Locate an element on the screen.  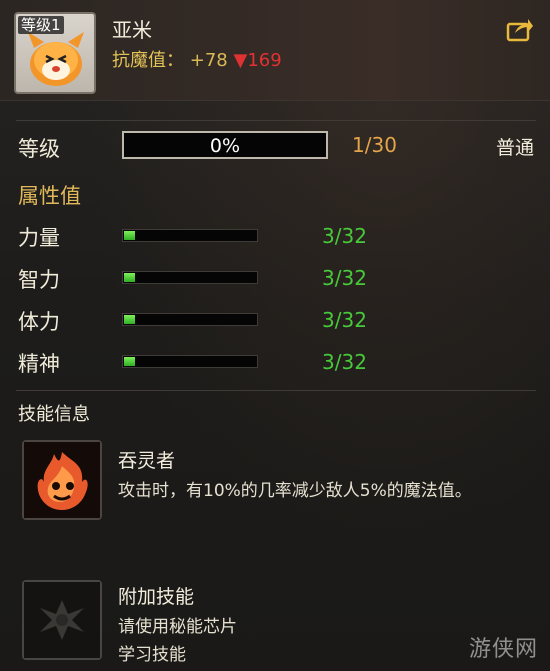
level-progress-bar: 0% is located at coordinates (225, 145).